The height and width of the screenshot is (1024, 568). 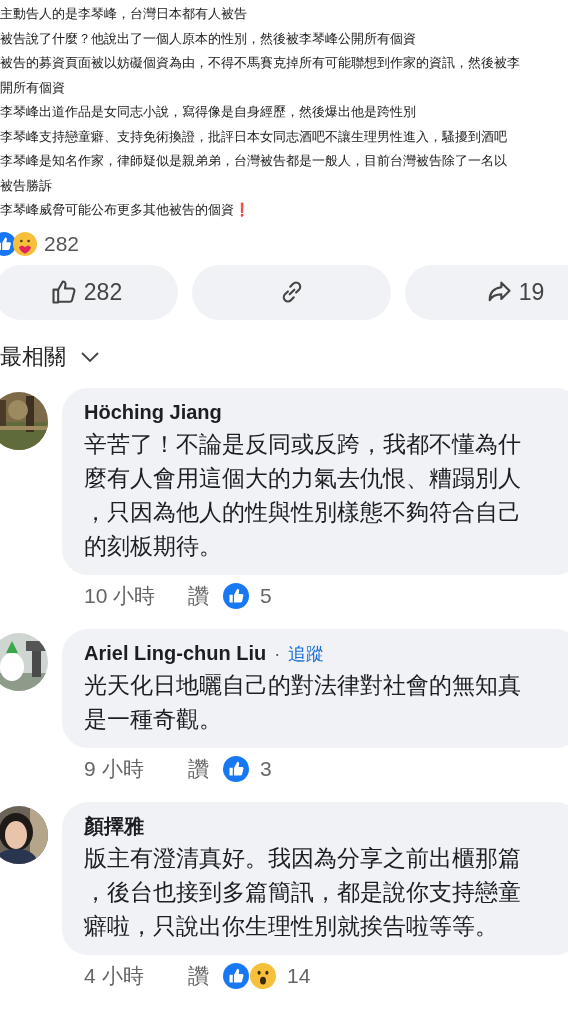 What do you see at coordinates (175, 652) in the screenshot?
I see `commenter-name: Ariel Ling-chun Liu` at bounding box center [175, 652].